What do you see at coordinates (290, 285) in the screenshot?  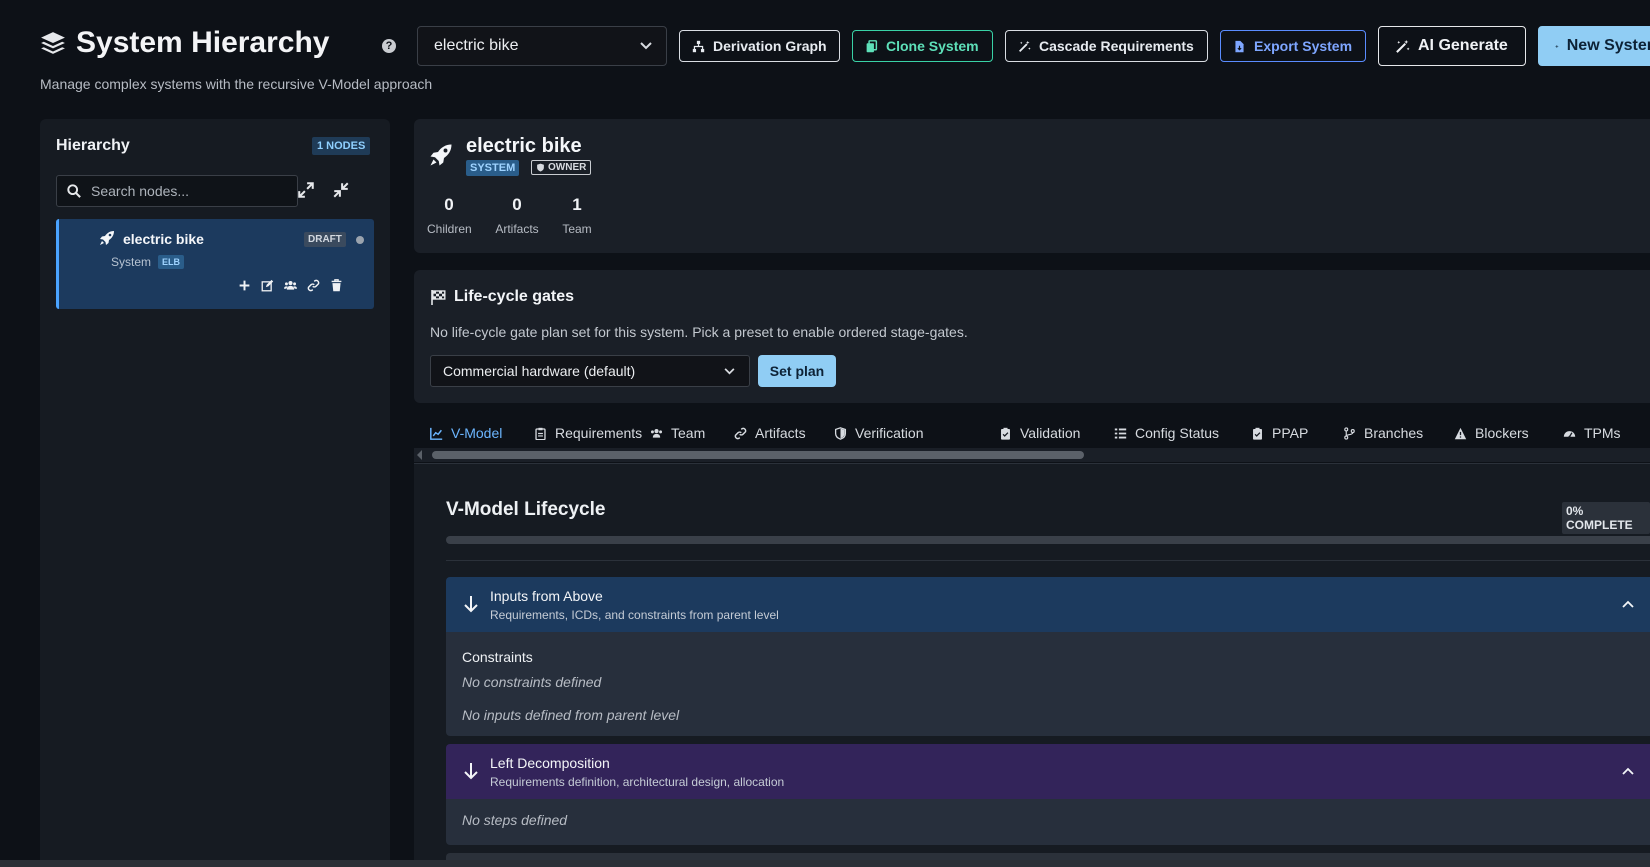 I see `team-icon` at bounding box center [290, 285].